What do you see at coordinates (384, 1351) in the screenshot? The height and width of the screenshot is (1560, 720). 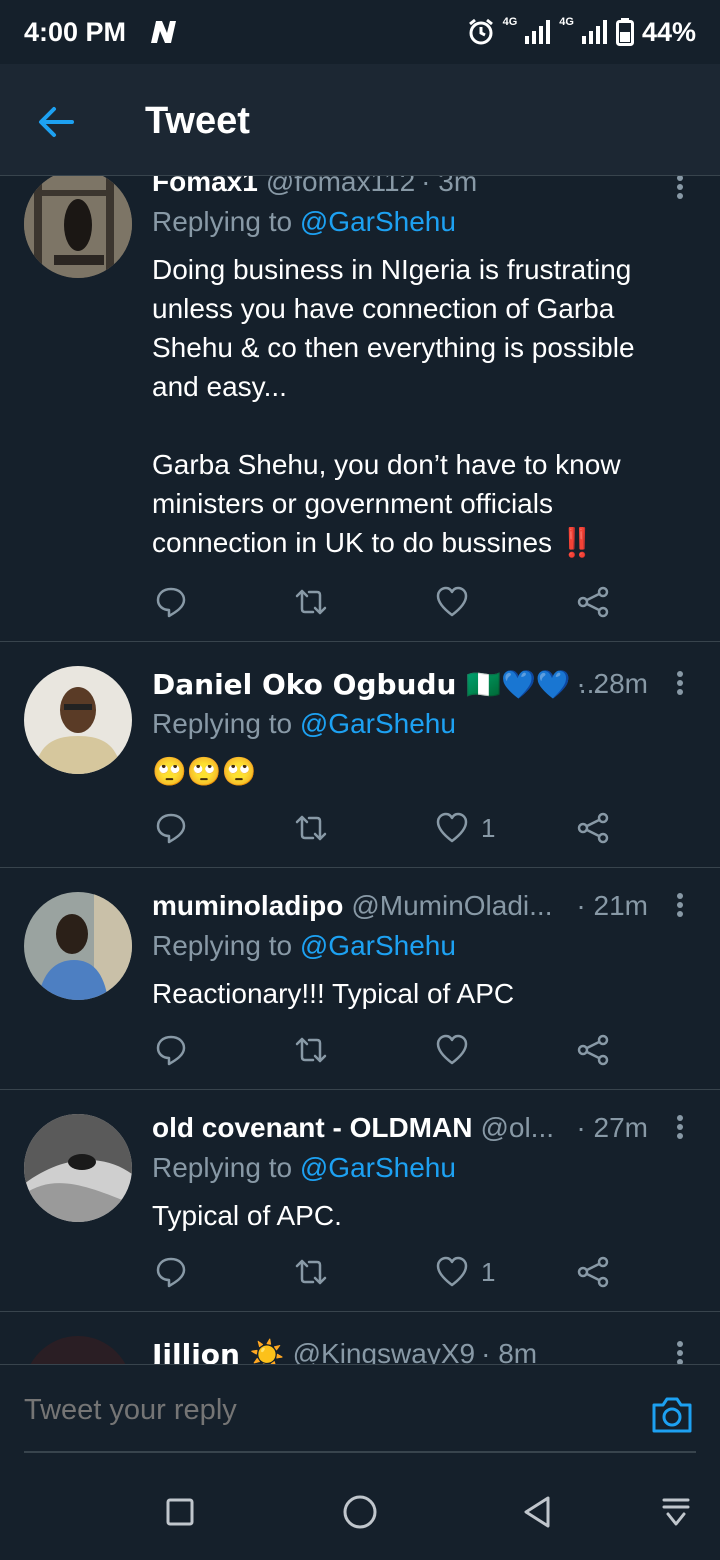 I see `user-handle: @KingswayX9` at bounding box center [384, 1351].